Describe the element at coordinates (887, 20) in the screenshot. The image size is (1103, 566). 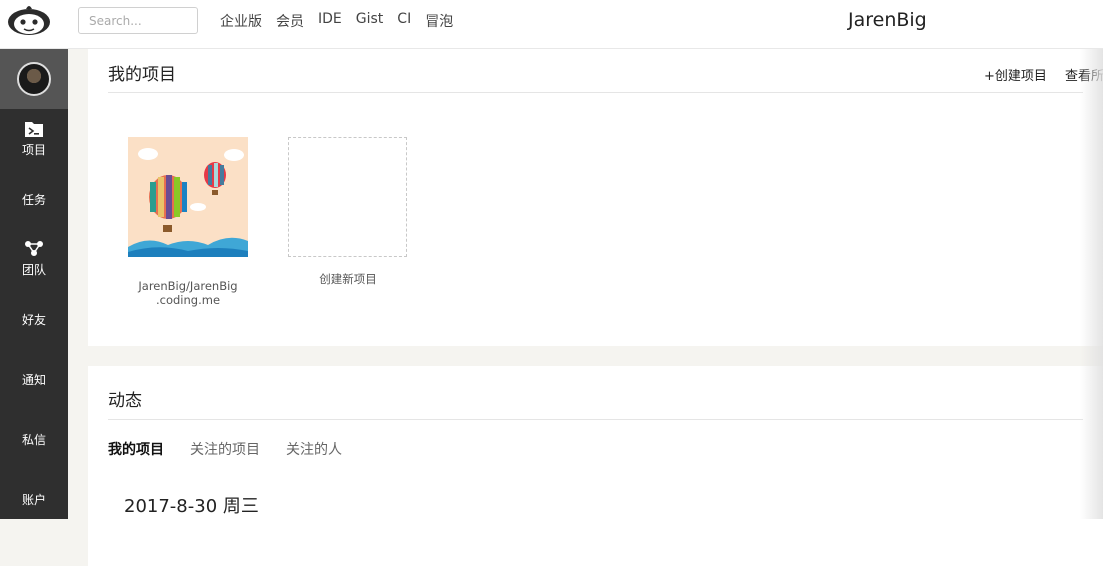
I see `username-label: JarenBig` at that location.